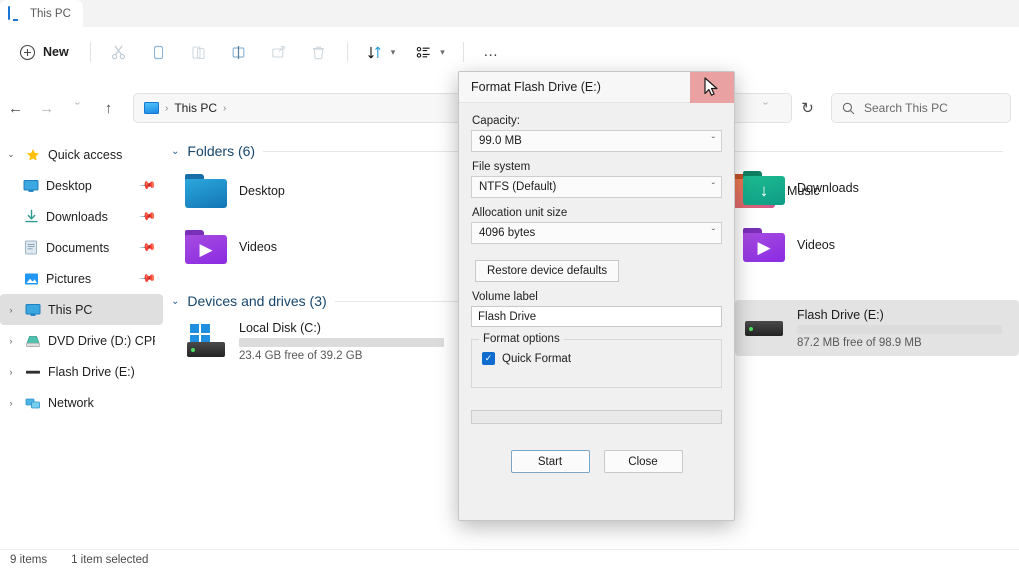  I want to click on flash-drive-icon, so click(33, 372).